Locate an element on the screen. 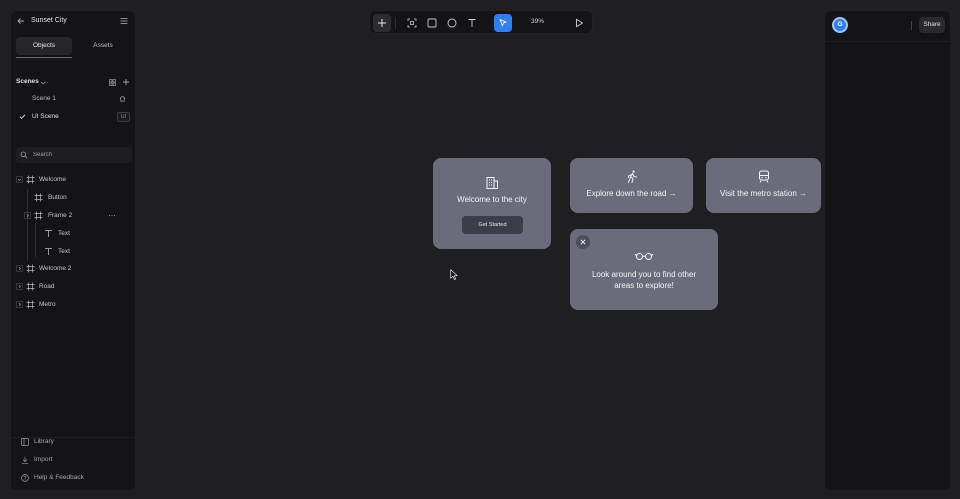 This screenshot has height=499, width=960. search-field is located at coordinates (74, 155).